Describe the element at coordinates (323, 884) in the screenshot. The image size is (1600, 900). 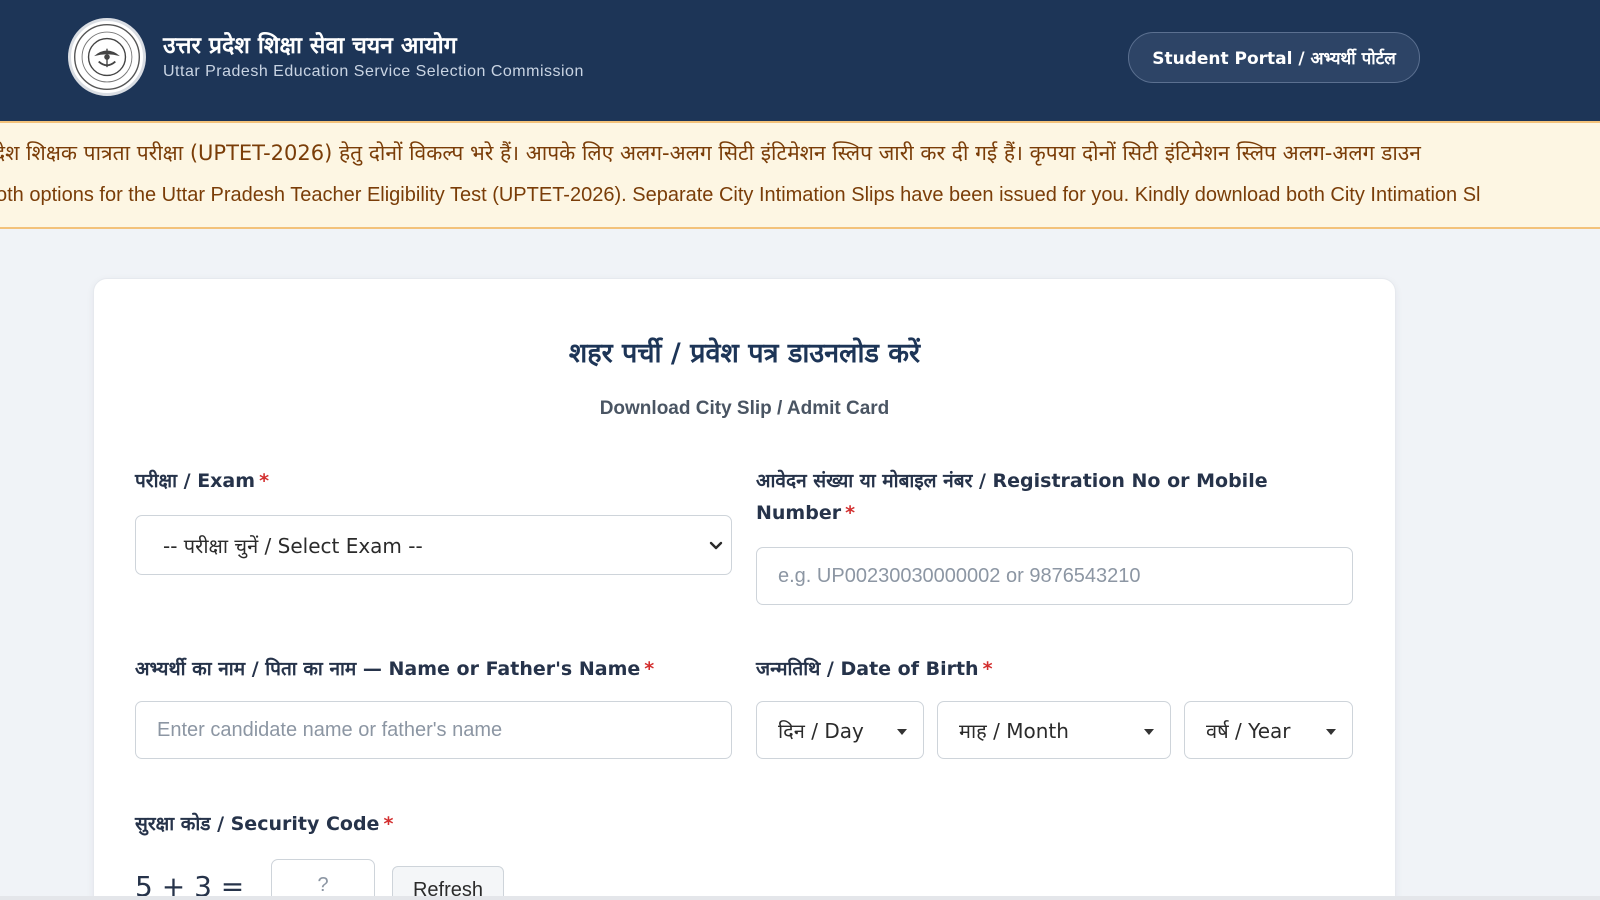
I see `captcha-placeholder: ?` at that location.